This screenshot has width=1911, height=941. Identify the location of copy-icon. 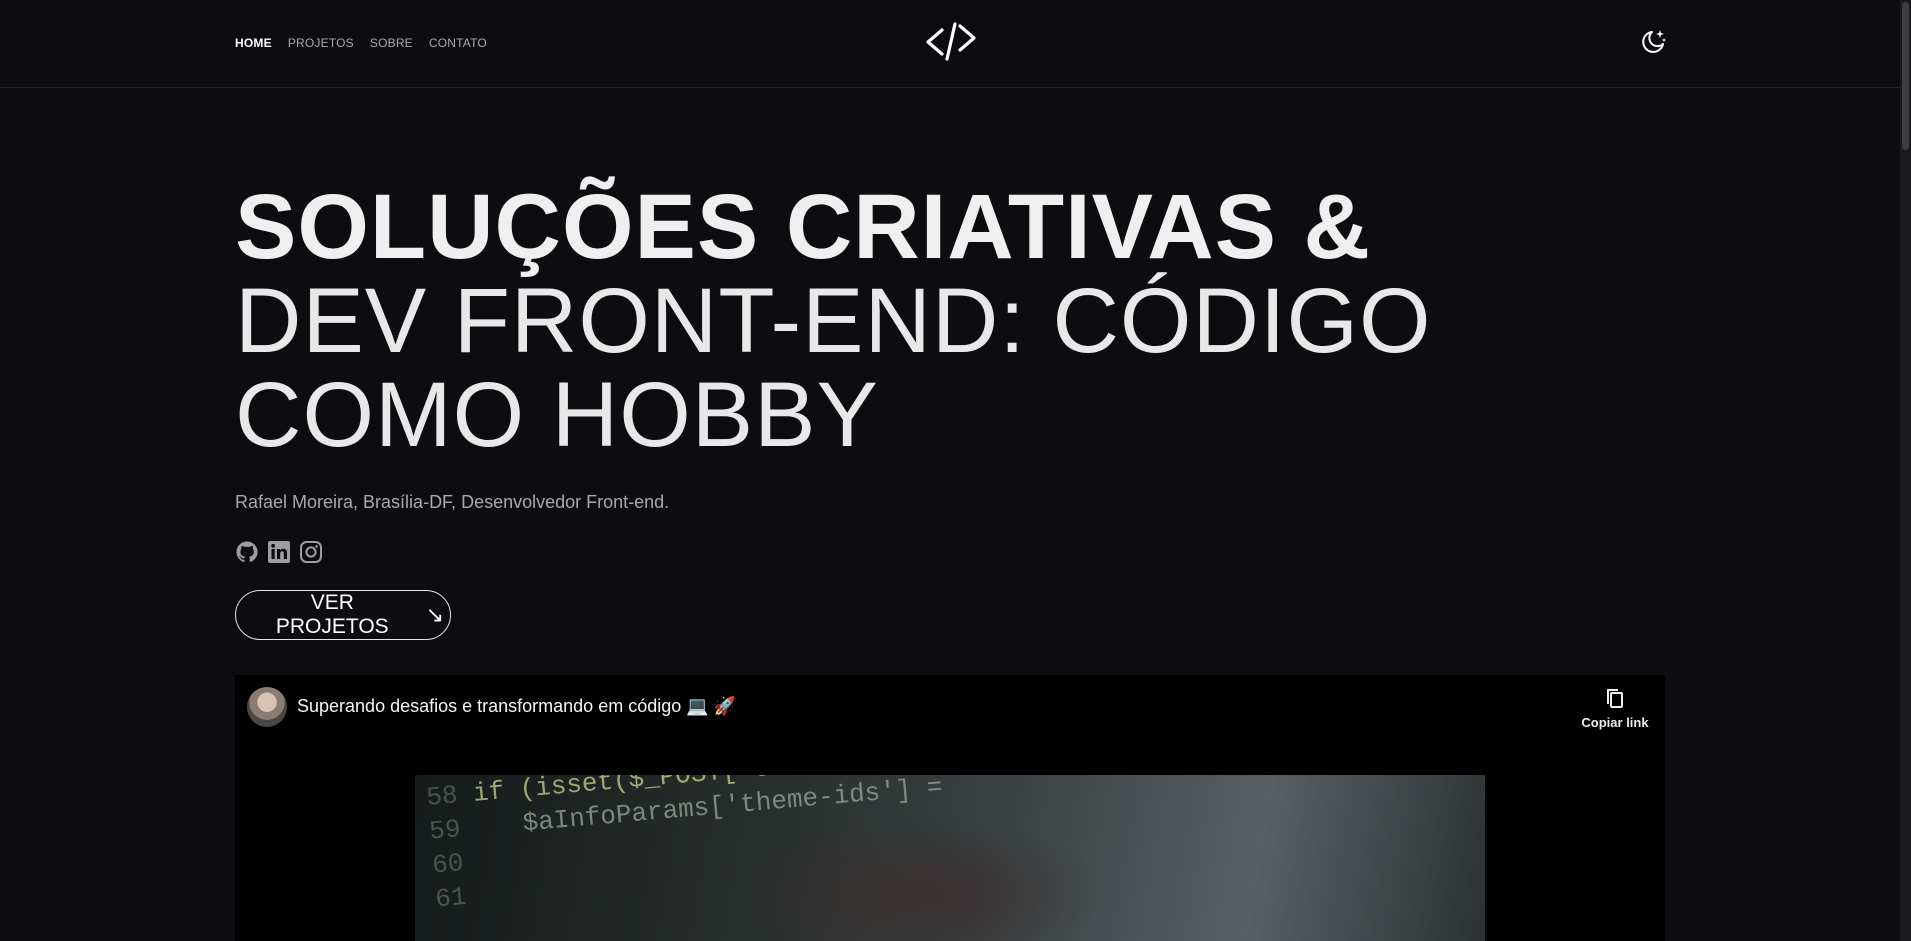
(1615, 698).